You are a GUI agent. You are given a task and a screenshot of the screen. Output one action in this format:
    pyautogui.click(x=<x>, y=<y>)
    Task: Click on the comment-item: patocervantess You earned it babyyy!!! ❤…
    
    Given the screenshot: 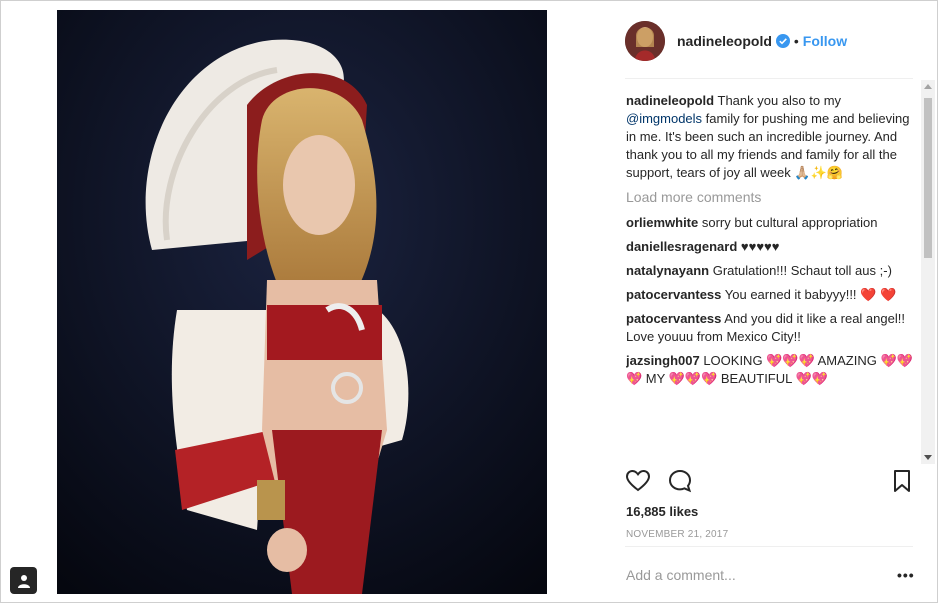 What is the action you would take?
    pyautogui.click(x=771, y=295)
    